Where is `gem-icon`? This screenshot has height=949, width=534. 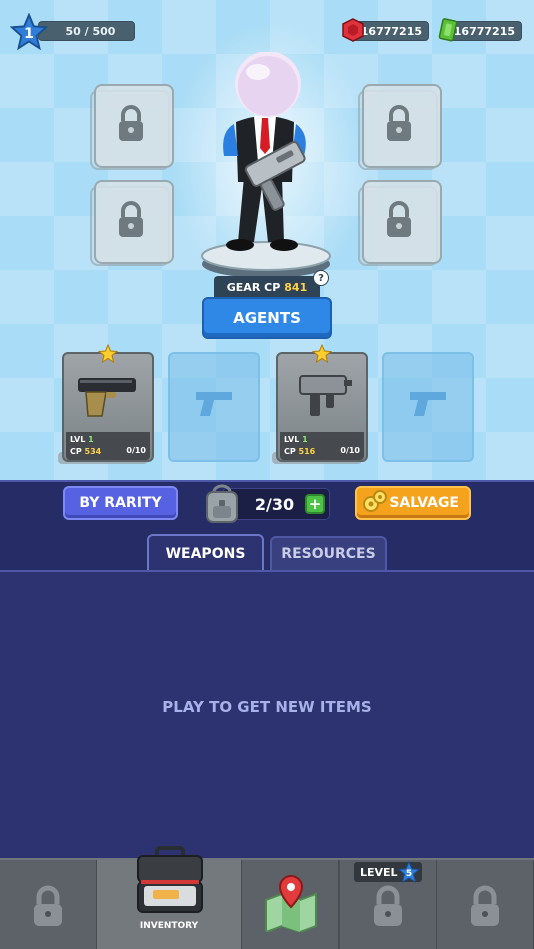
gem-icon is located at coordinates (353, 30).